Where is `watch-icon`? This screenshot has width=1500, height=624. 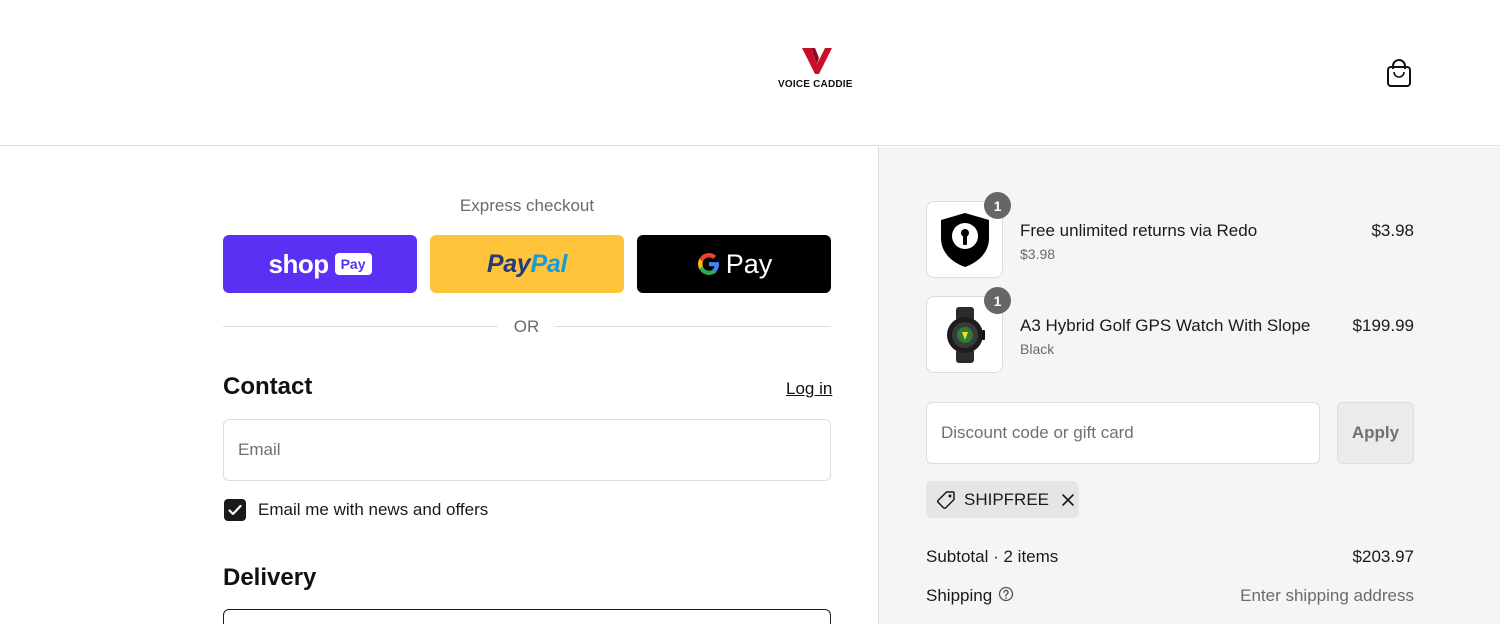
watch-icon is located at coordinates (965, 334).